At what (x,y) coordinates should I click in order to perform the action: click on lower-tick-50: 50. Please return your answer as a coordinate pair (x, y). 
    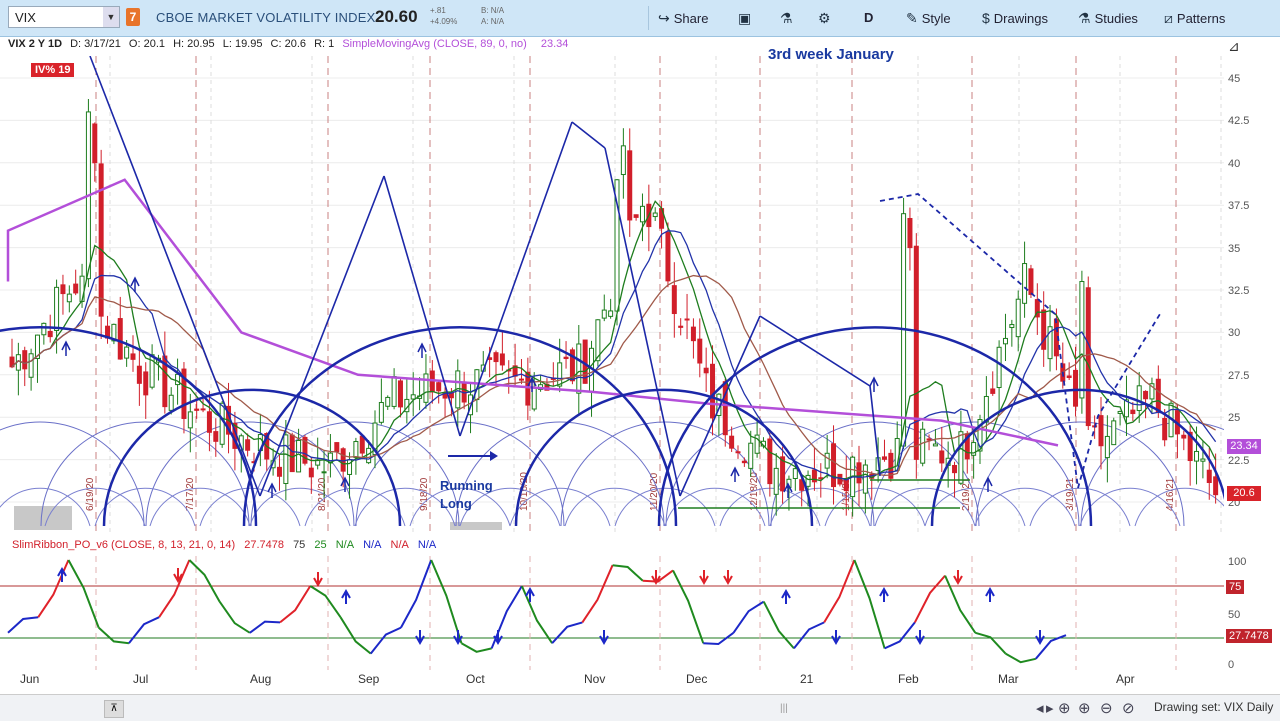
    Looking at the image, I should click on (1234, 615).